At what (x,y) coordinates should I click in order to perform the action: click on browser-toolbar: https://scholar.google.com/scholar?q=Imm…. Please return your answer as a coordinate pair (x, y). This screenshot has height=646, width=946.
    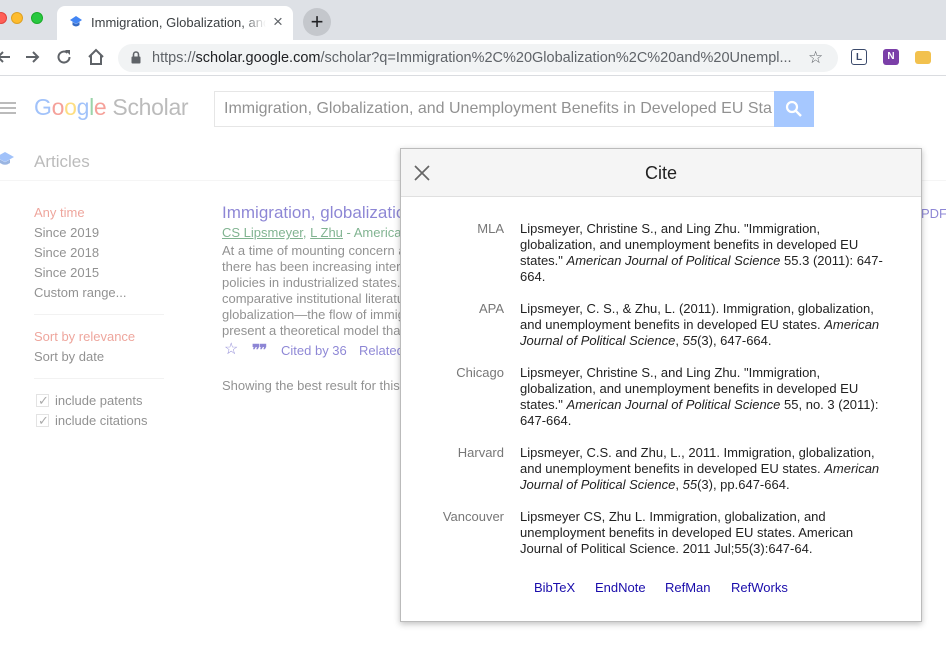
    Looking at the image, I should click on (473, 58).